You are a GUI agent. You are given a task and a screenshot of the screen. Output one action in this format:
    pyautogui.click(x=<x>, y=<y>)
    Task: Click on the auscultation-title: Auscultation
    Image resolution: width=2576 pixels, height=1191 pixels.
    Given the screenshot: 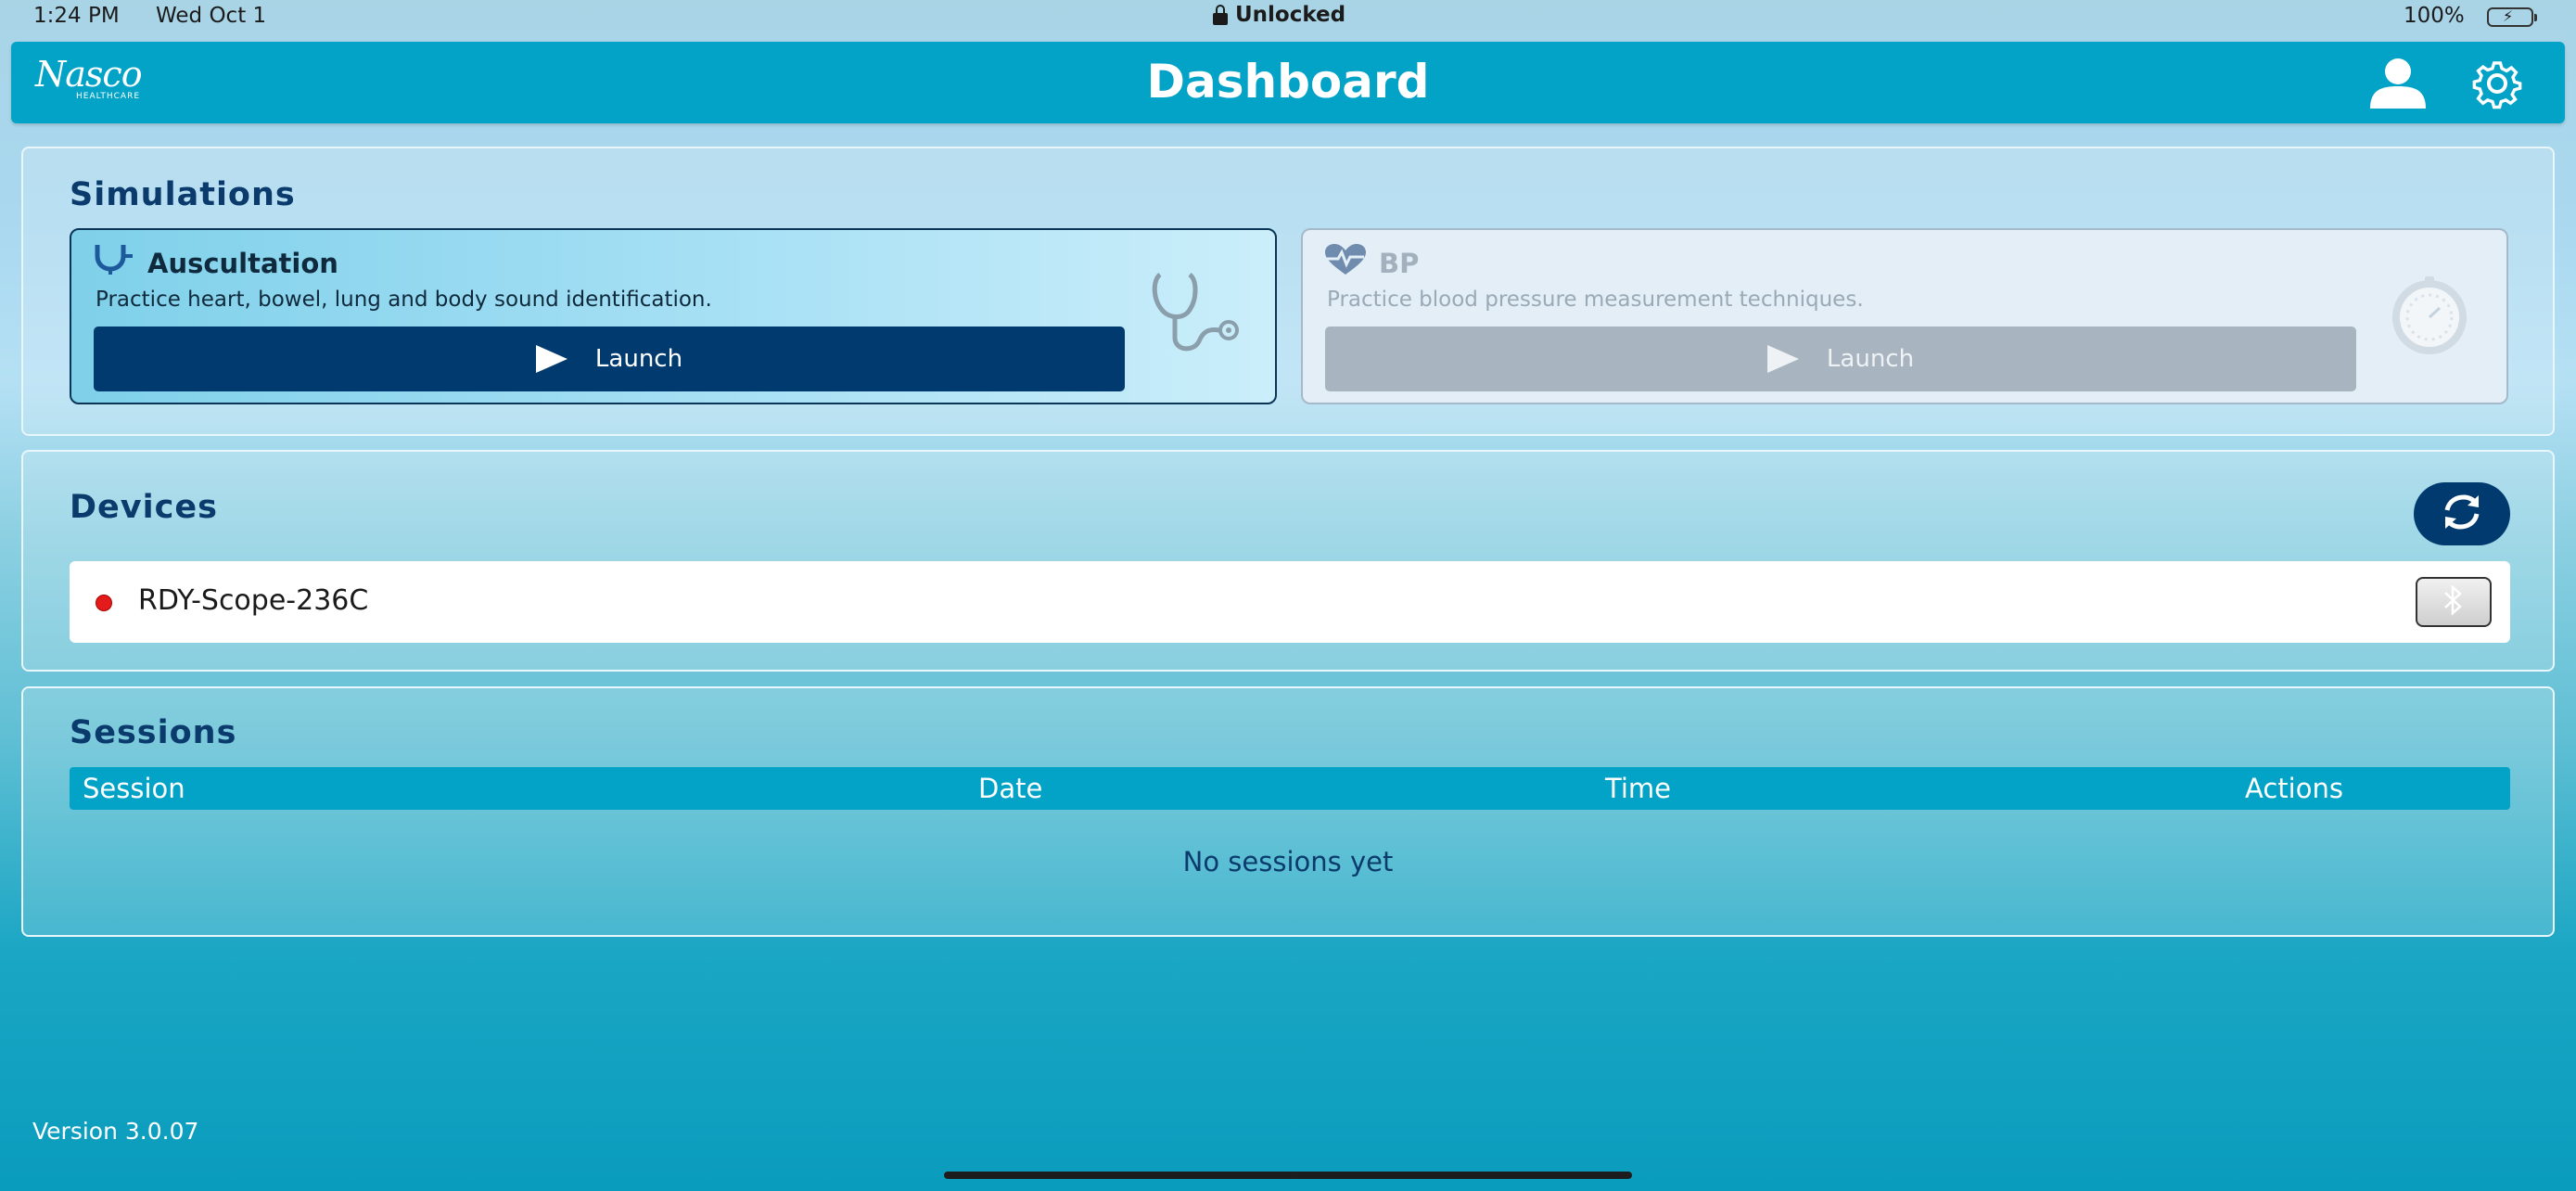 What is the action you would take?
    pyautogui.click(x=243, y=263)
    